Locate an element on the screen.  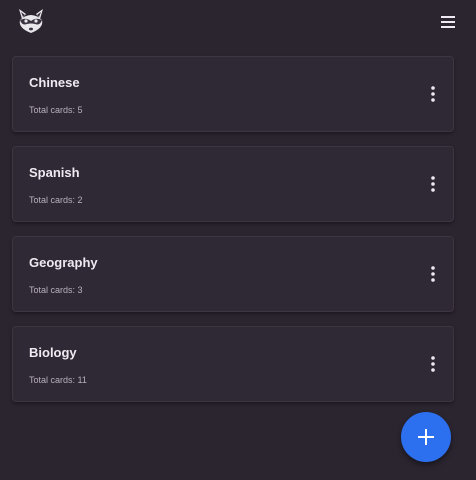
deck-card-geography: Geography Total cards: 3 is located at coordinates (233, 274).